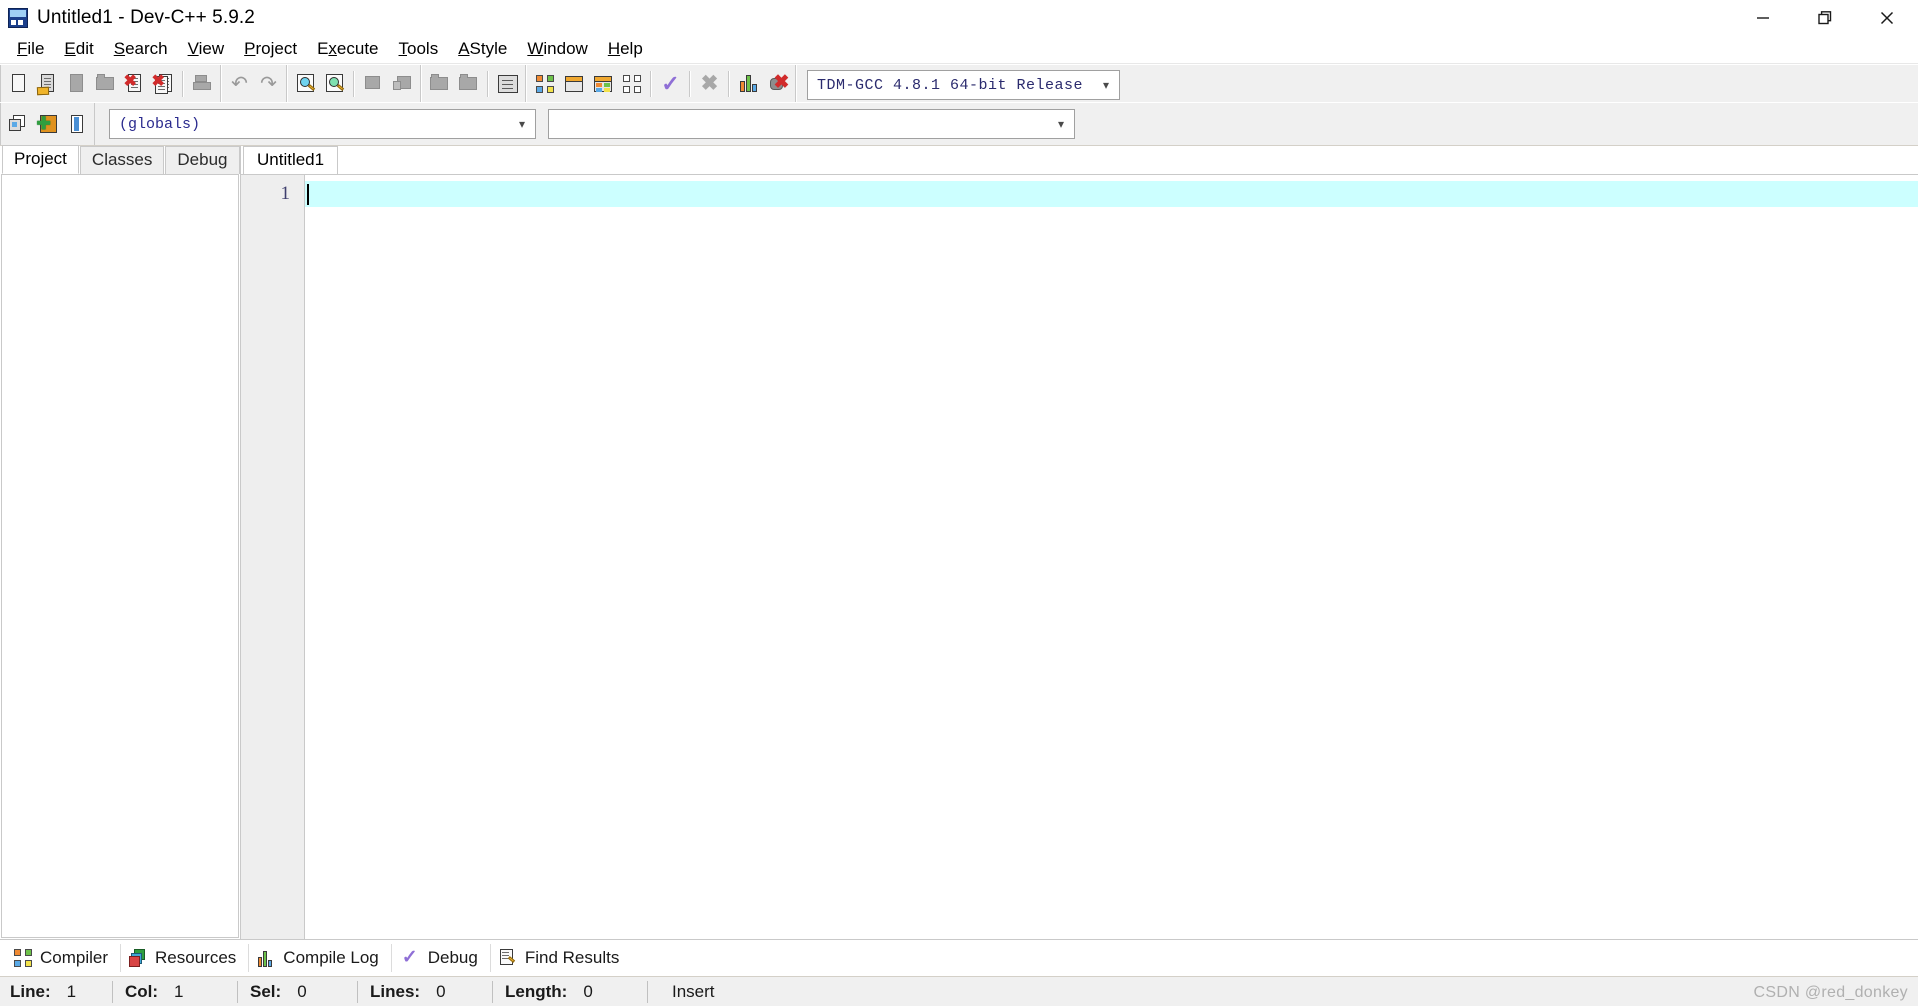 The height and width of the screenshot is (1006, 1918). What do you see at coordinates (602, 83) in the screenshot?
I see `compile-and-run-button` at bounding box center [602, 83].